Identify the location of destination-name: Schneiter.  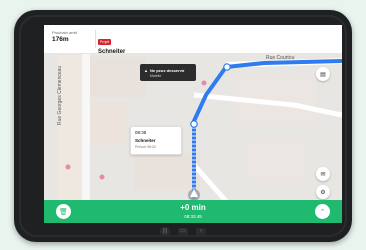
(112, 52).